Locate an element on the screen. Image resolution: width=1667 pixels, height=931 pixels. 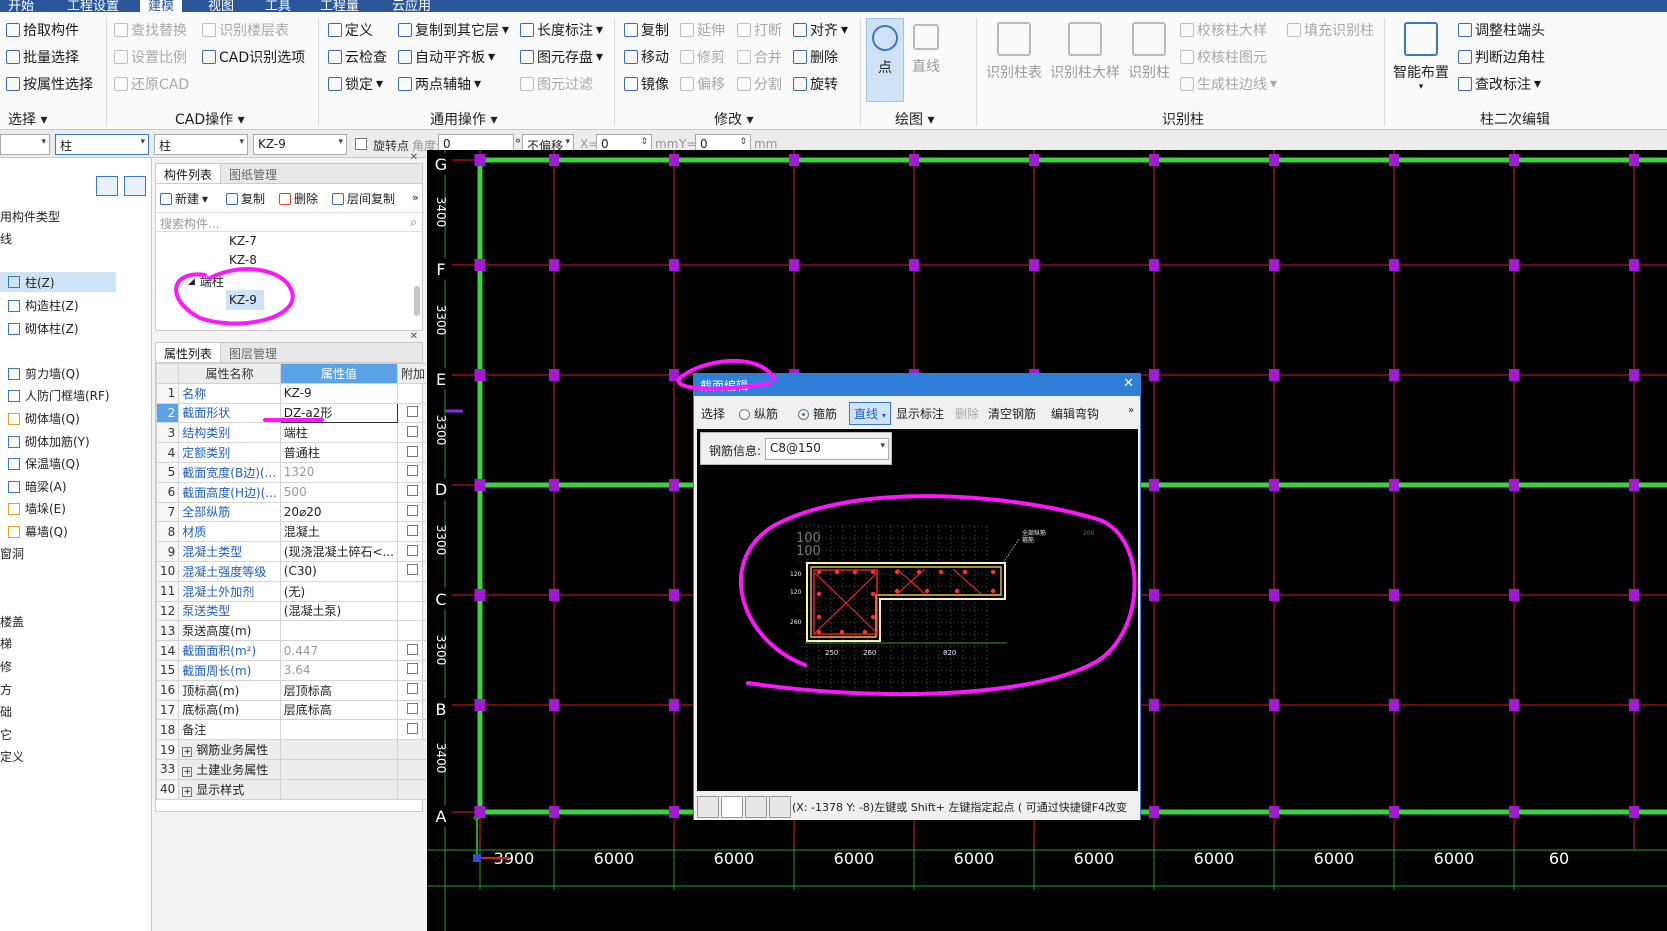
annotation-circle-dialog-title is located at coordinates (726, 375).